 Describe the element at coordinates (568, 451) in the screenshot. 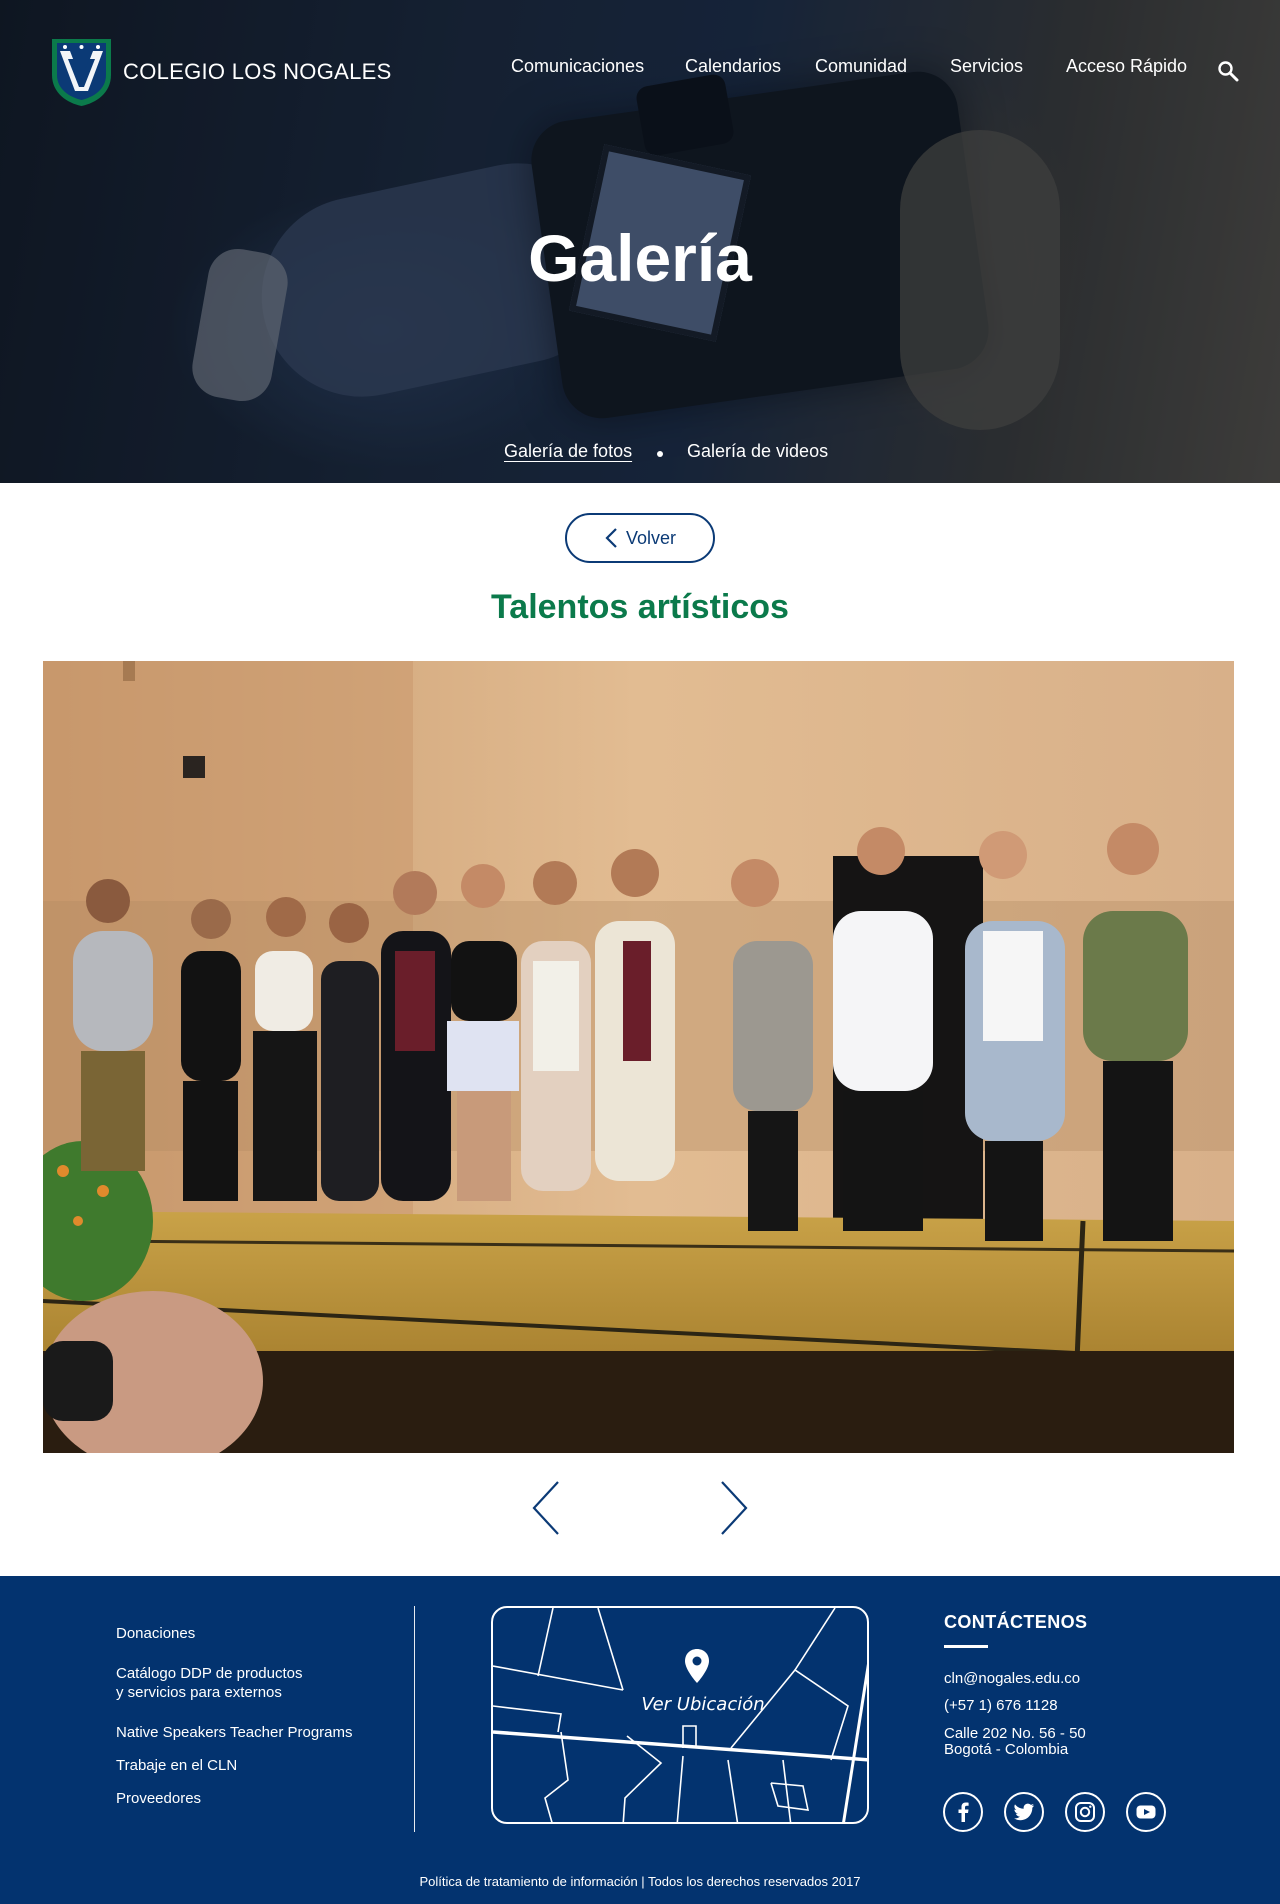

I see `tab-photo-gallery: Galería de fotos` at that location.